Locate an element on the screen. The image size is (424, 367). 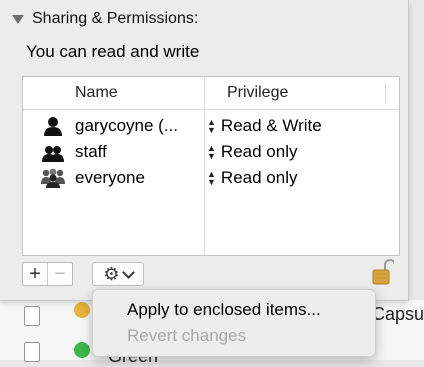
privilege-popup: ▲ ▼ Read & Write is located at coordinates (264, 126).